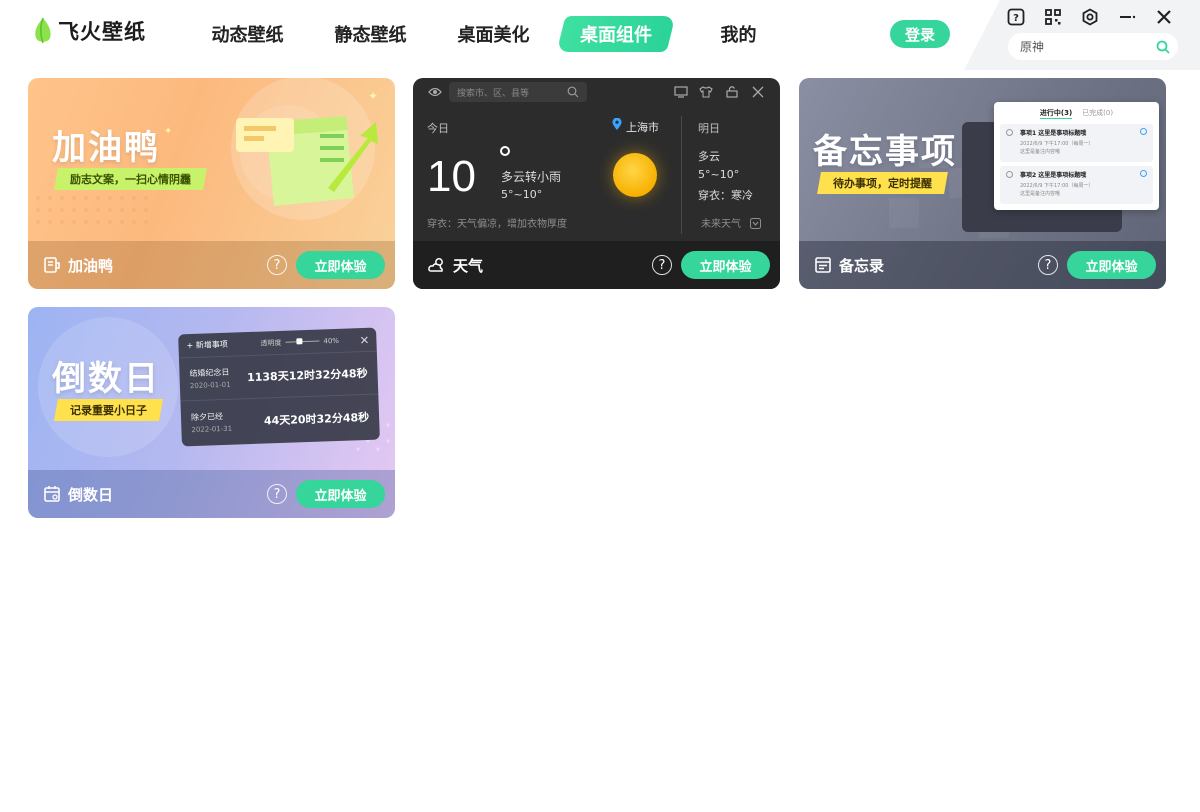 This screenshot has width=1200, height=812. I want to click on banner-tagline-text: 待办事项，定时提醒, so click(882, 183).